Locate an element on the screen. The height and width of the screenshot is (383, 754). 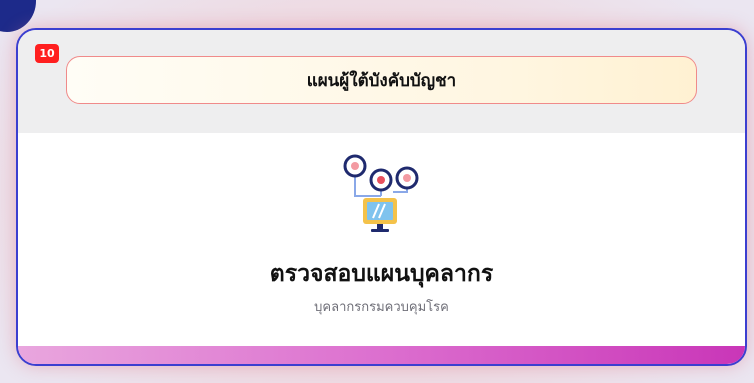
org-chart-computer-icon is located at coordinates (381, 193).